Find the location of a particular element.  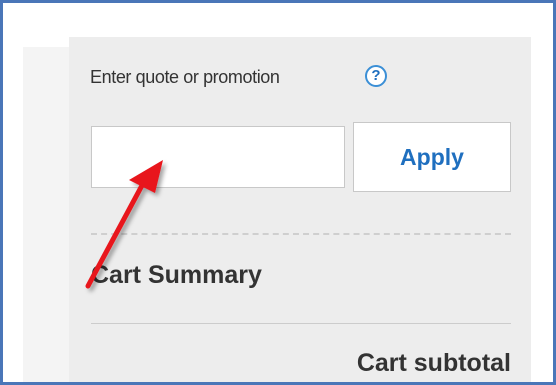

left-gutter is located at coordinates (47, 214).